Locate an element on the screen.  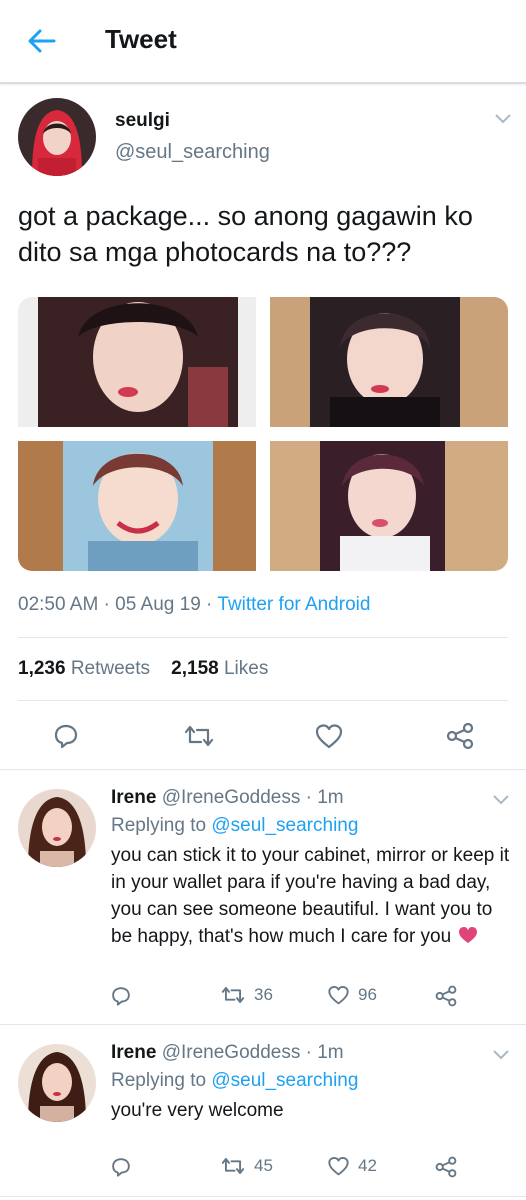
back-arrow-icon is located at coordinates (41, 41).